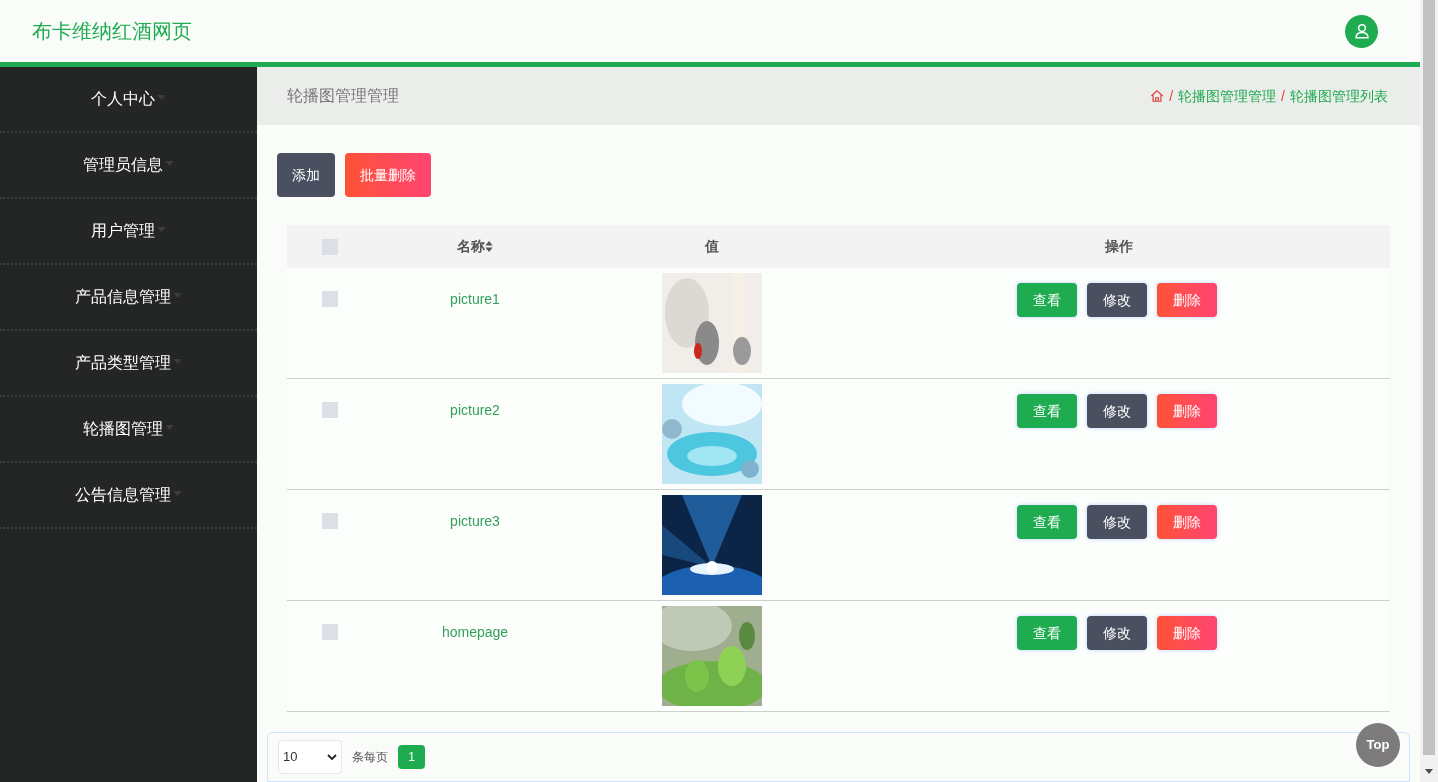  Describe the element at coordinates (306, 175) in the screenshot. I see `add-button: 添加` at that location.